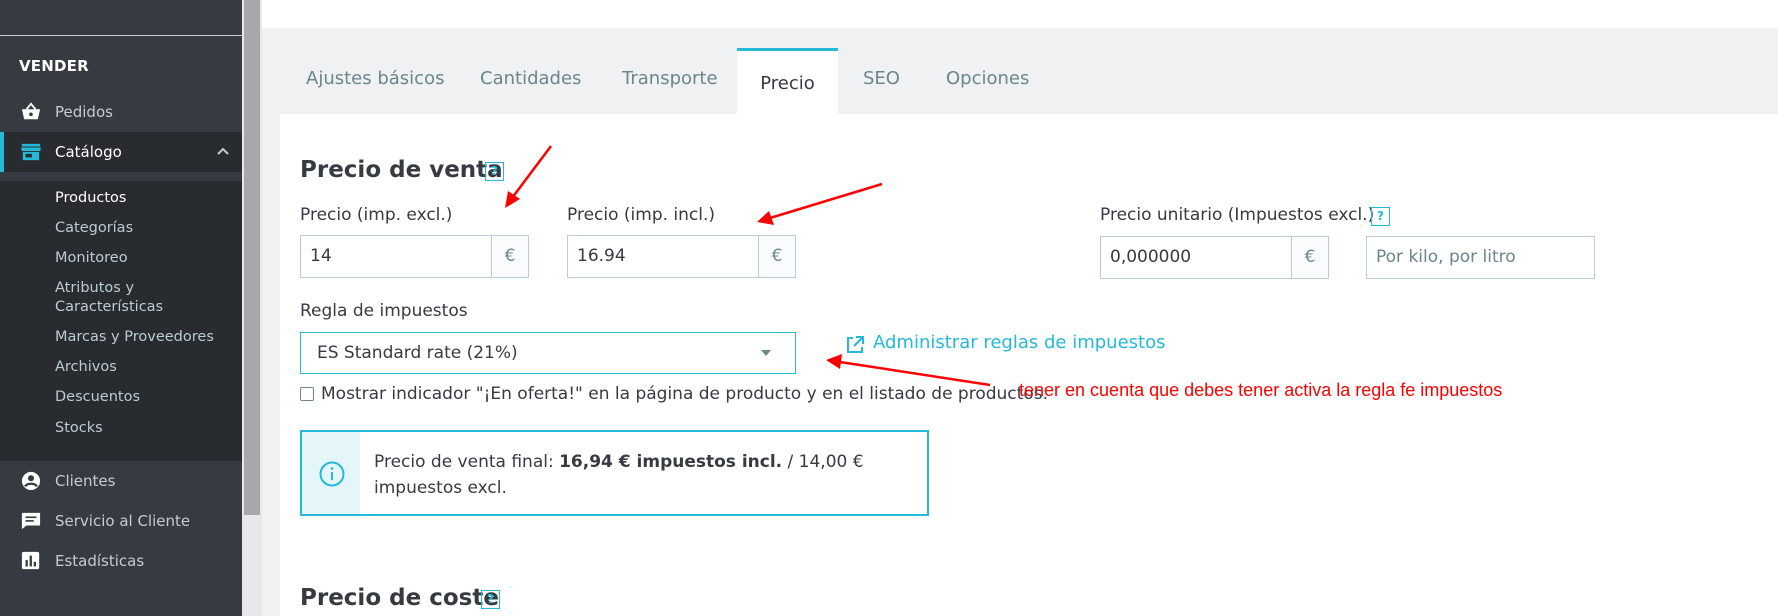  Describe the element at coordinates (670, 81) in the screenshot. I see `tab-transporte: Transporte` at that location.